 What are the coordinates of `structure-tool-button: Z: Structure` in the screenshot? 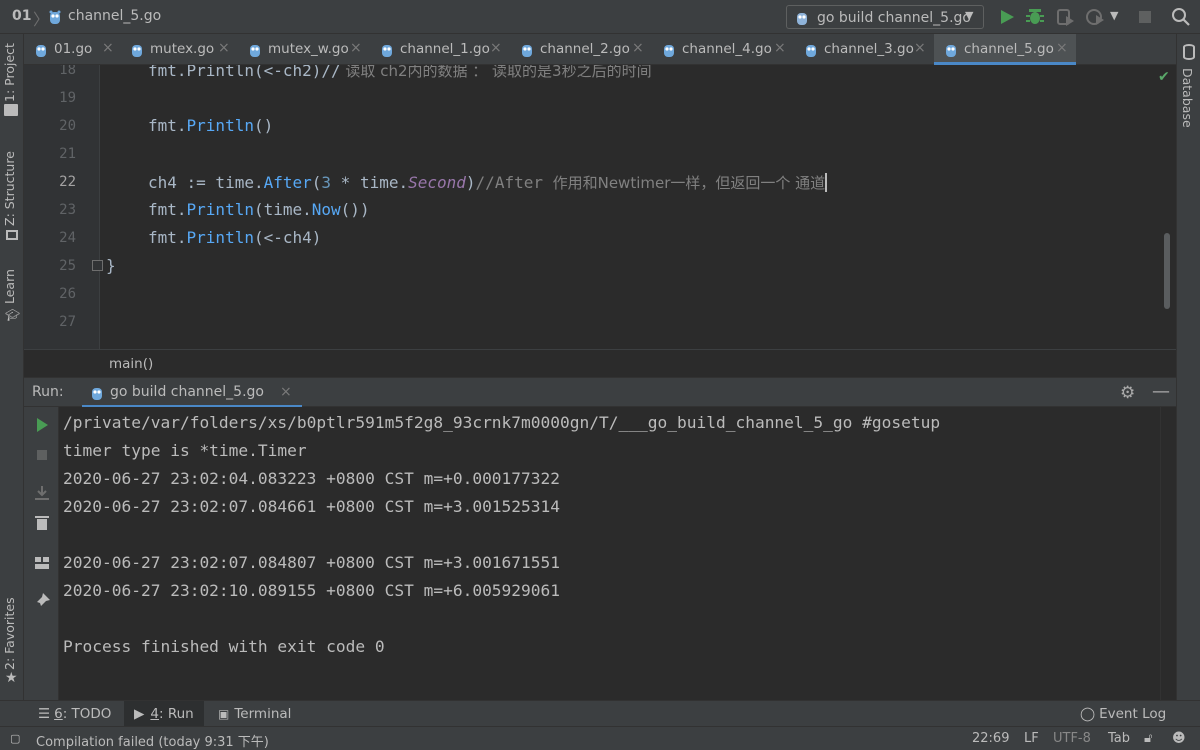 It's located at (12, 186).